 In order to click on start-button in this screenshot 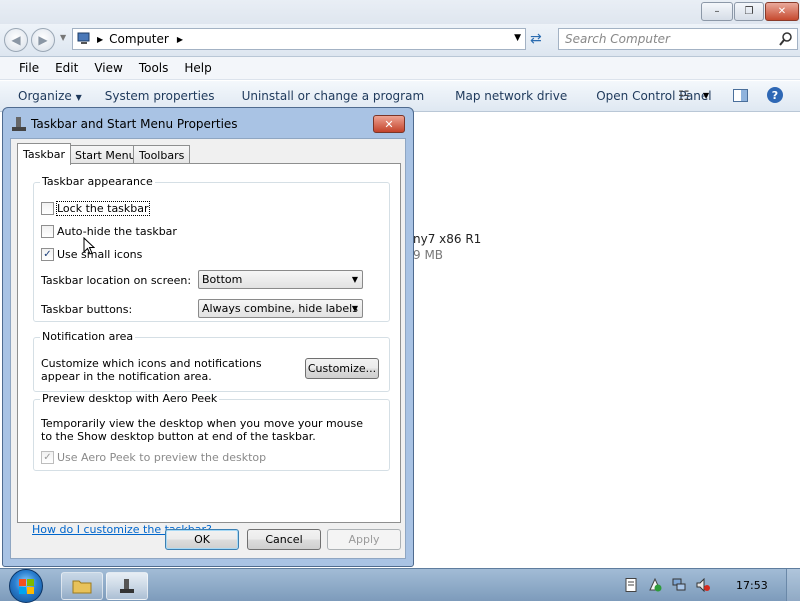, I will do `click(26, 586)`.